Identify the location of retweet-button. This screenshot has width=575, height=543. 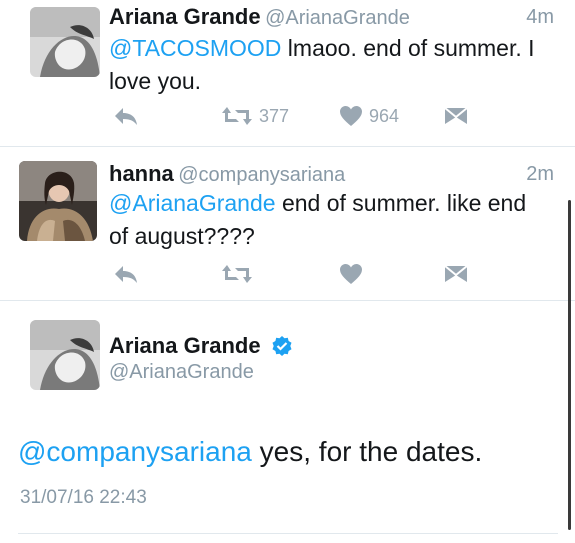
(237, 274).